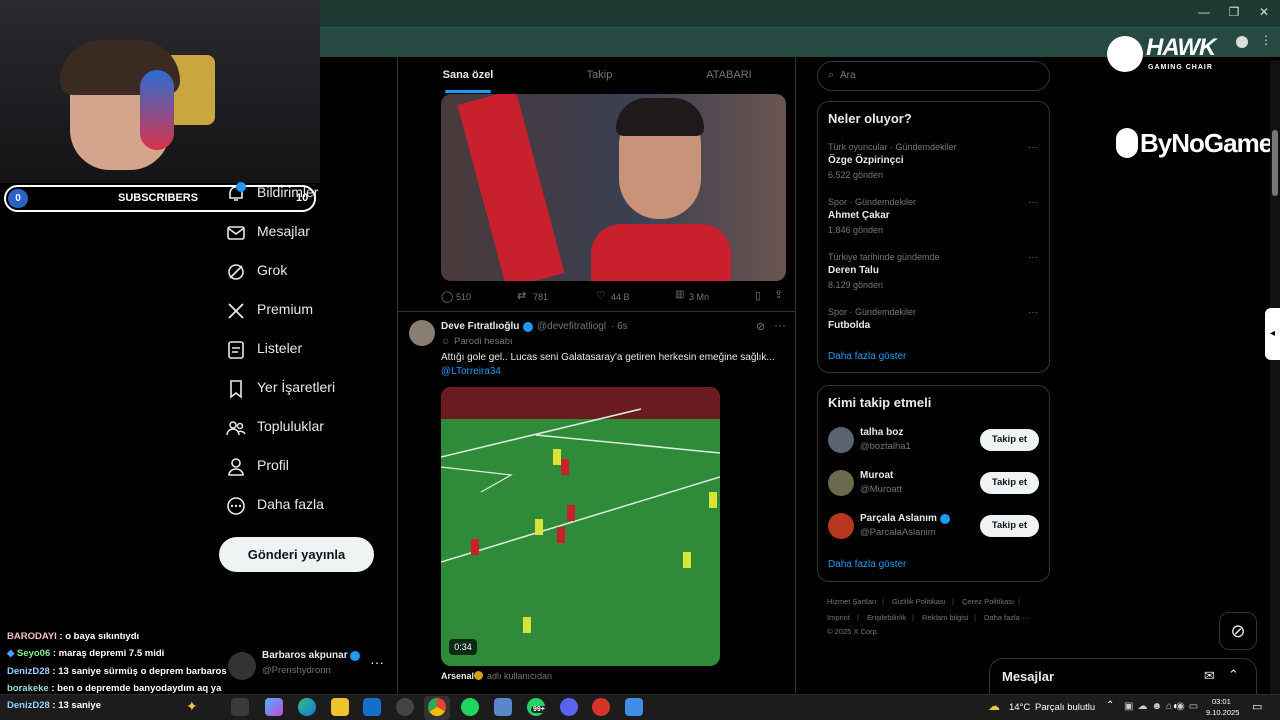  Describe the element at coordinates (1233, 675) in the screenshot. I see `collapse-chevron-icon: ⌃` at that location.